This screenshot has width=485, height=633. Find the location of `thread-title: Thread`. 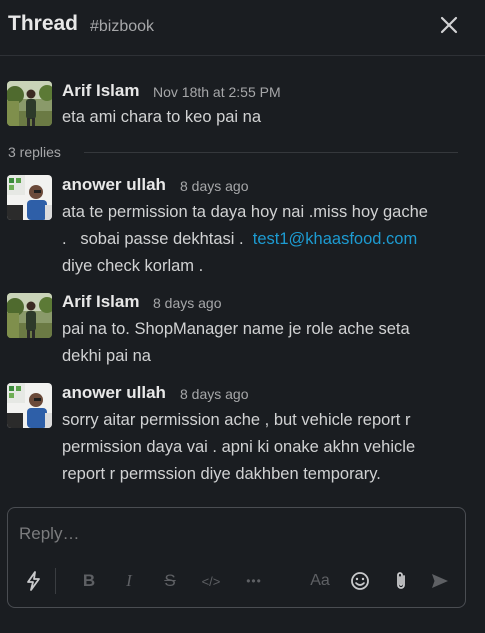

thread-title: Thread is located at coordinates (43, 23).